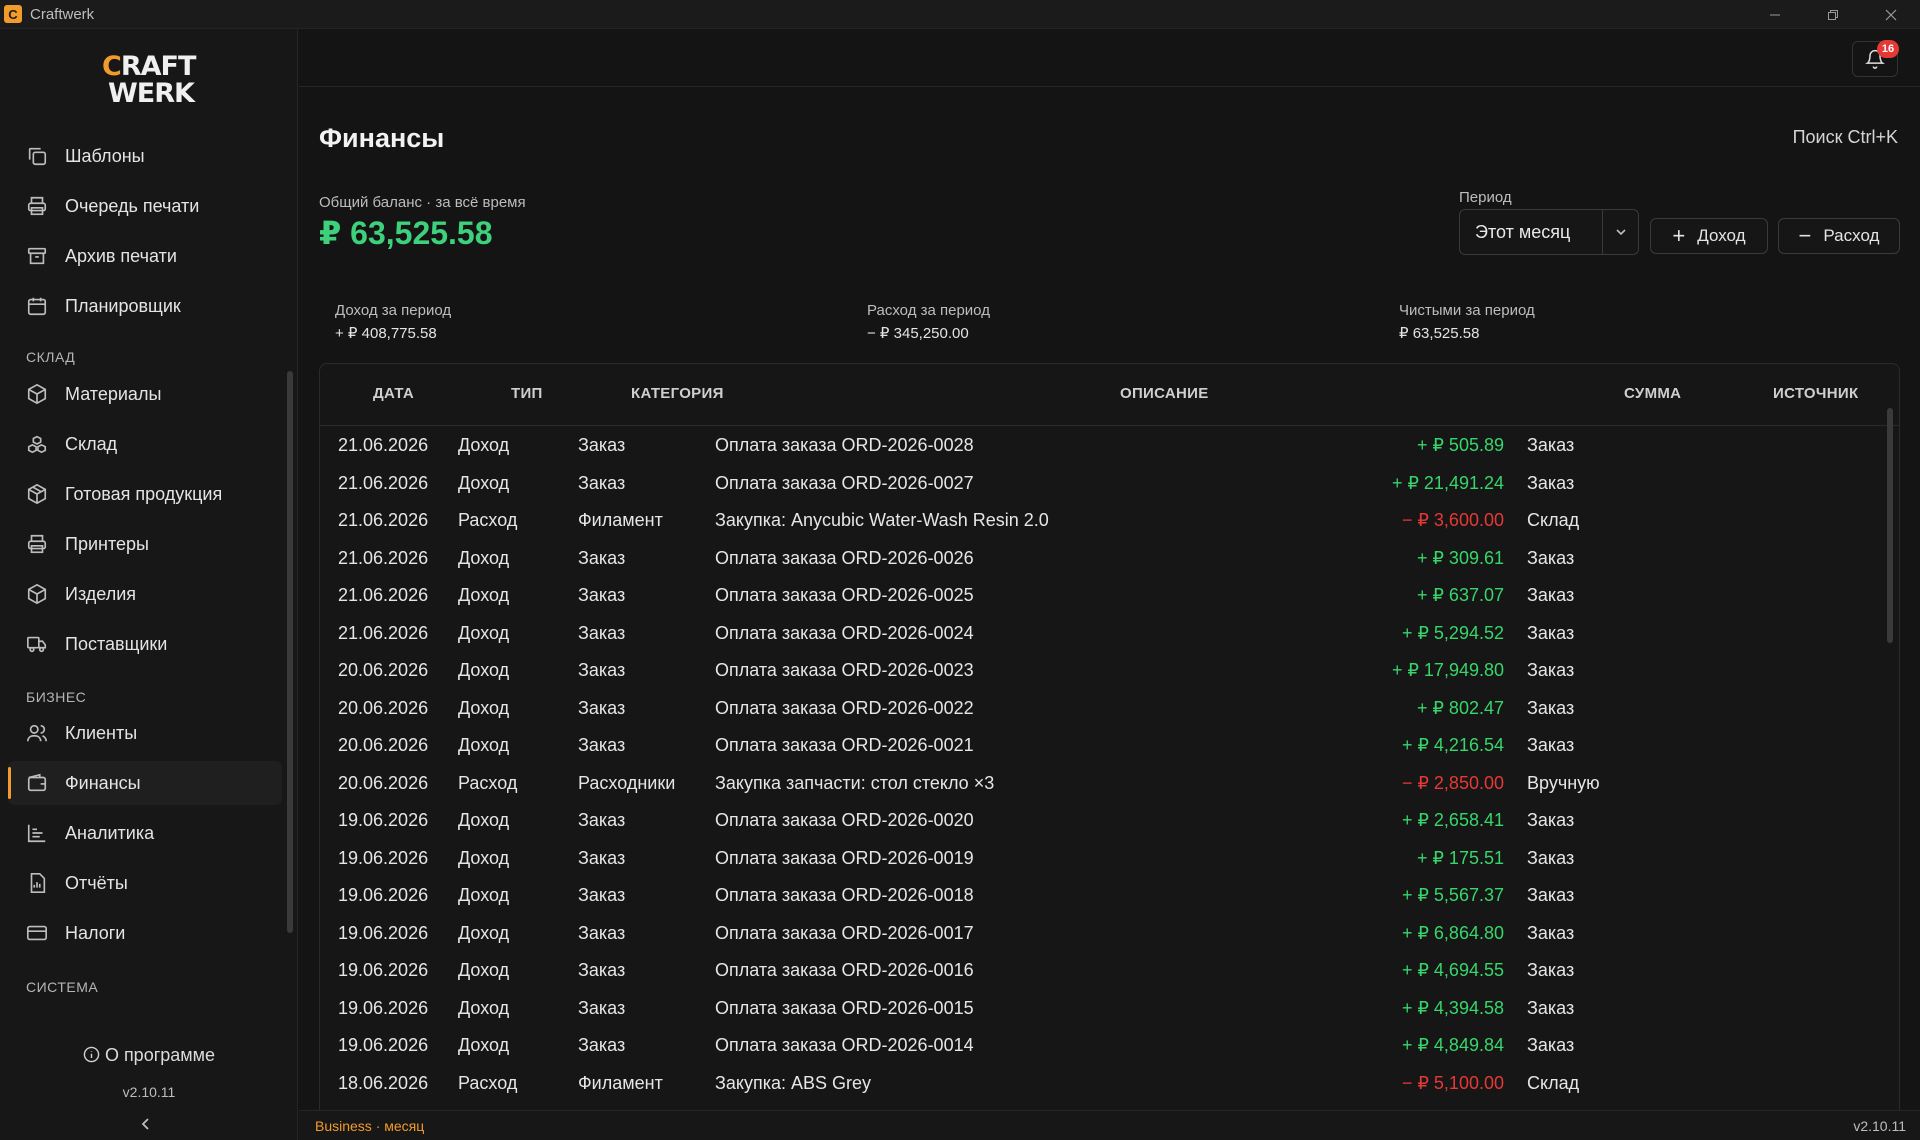 The image size is (1920, 1140). Describe the element at coordinates (37, 833) in the screenshot. I see `chart-icon` at that location.